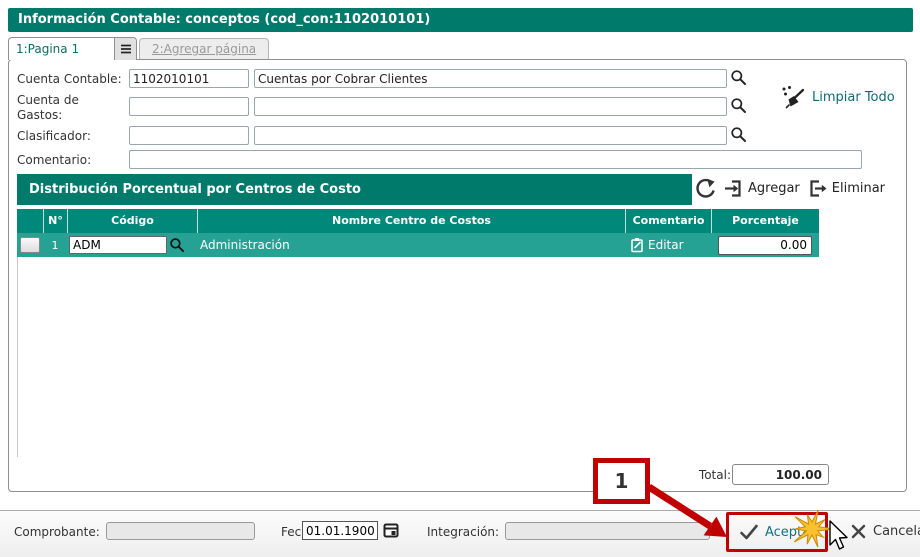  I want to click on clipboard-edit-icon, so click(637, 245).